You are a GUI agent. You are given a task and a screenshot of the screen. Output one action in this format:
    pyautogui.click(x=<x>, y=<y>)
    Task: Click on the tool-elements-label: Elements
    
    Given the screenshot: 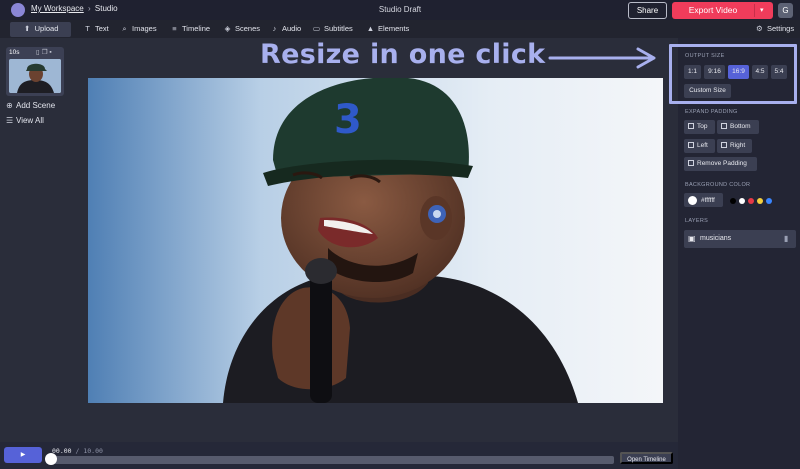 What is the action you would take?
    pyautogui.click(x=394, y=28)
    